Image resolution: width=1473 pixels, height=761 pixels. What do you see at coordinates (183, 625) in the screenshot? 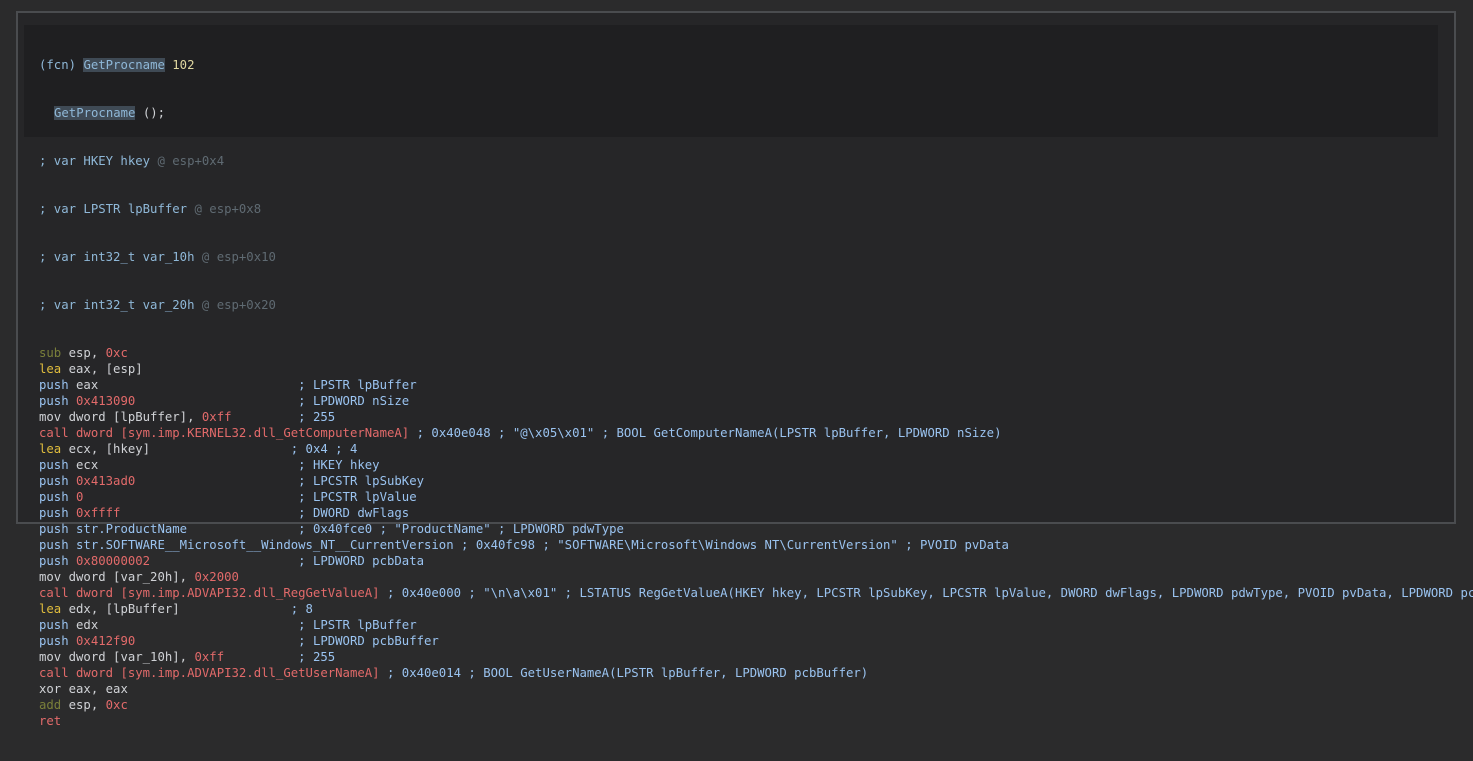
I see `operand: edx` at bounding box center [183, 625].